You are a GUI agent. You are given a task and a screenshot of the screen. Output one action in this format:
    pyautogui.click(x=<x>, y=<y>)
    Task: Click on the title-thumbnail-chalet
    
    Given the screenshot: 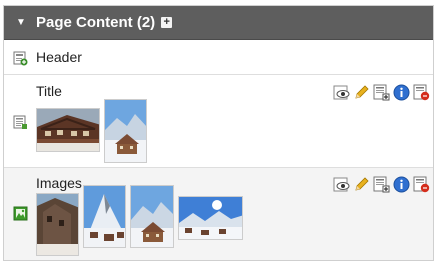 What is the action you would take?
    pyautogui.click(x=68, y=130)
    